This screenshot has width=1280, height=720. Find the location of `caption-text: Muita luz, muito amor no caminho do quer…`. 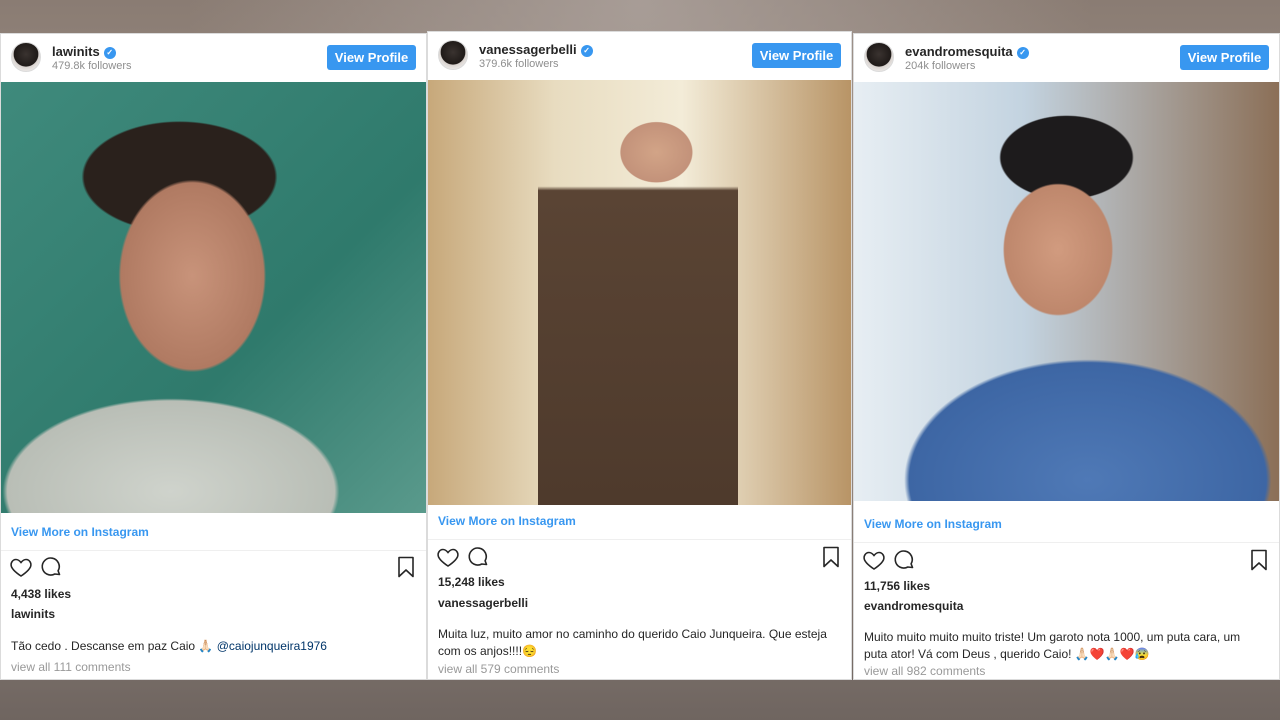

caption-text: Muita luz, muito amor no caminho do quer… is located at coordinates (632, 642).